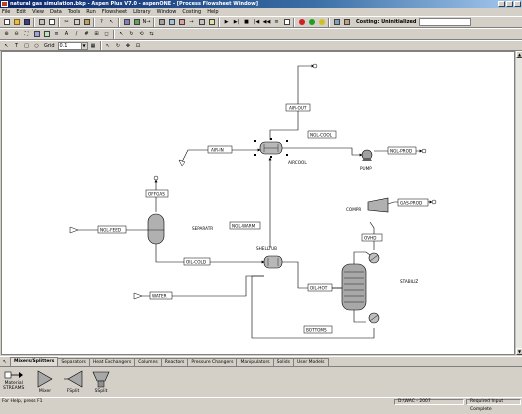 Image resolution: width=522 pixels, height=414 pixels. What do you see at coordinates (518, 203) in the screenshot?
I see `vertical-scrollbar: ▲ ▼` at bounding box center [518, 203].